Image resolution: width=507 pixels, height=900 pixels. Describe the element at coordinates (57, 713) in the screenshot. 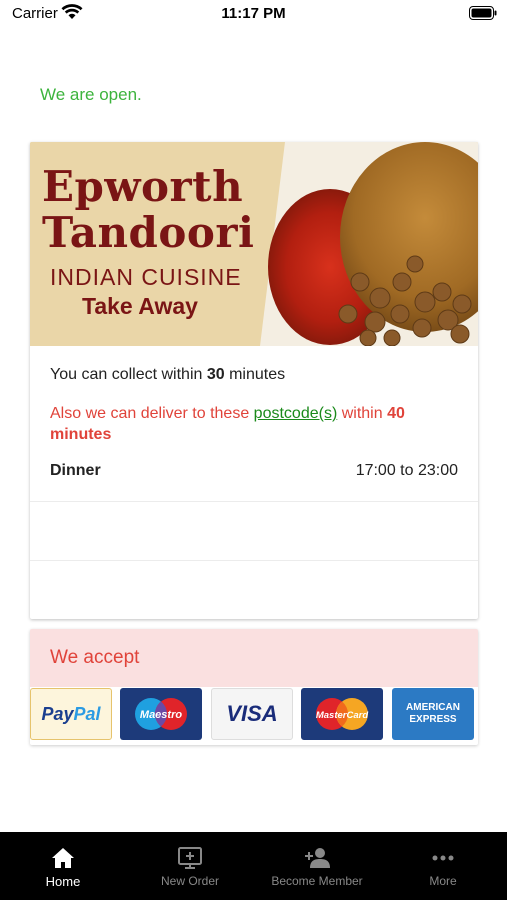

I see `paypal-text-1: Pay` at that location.